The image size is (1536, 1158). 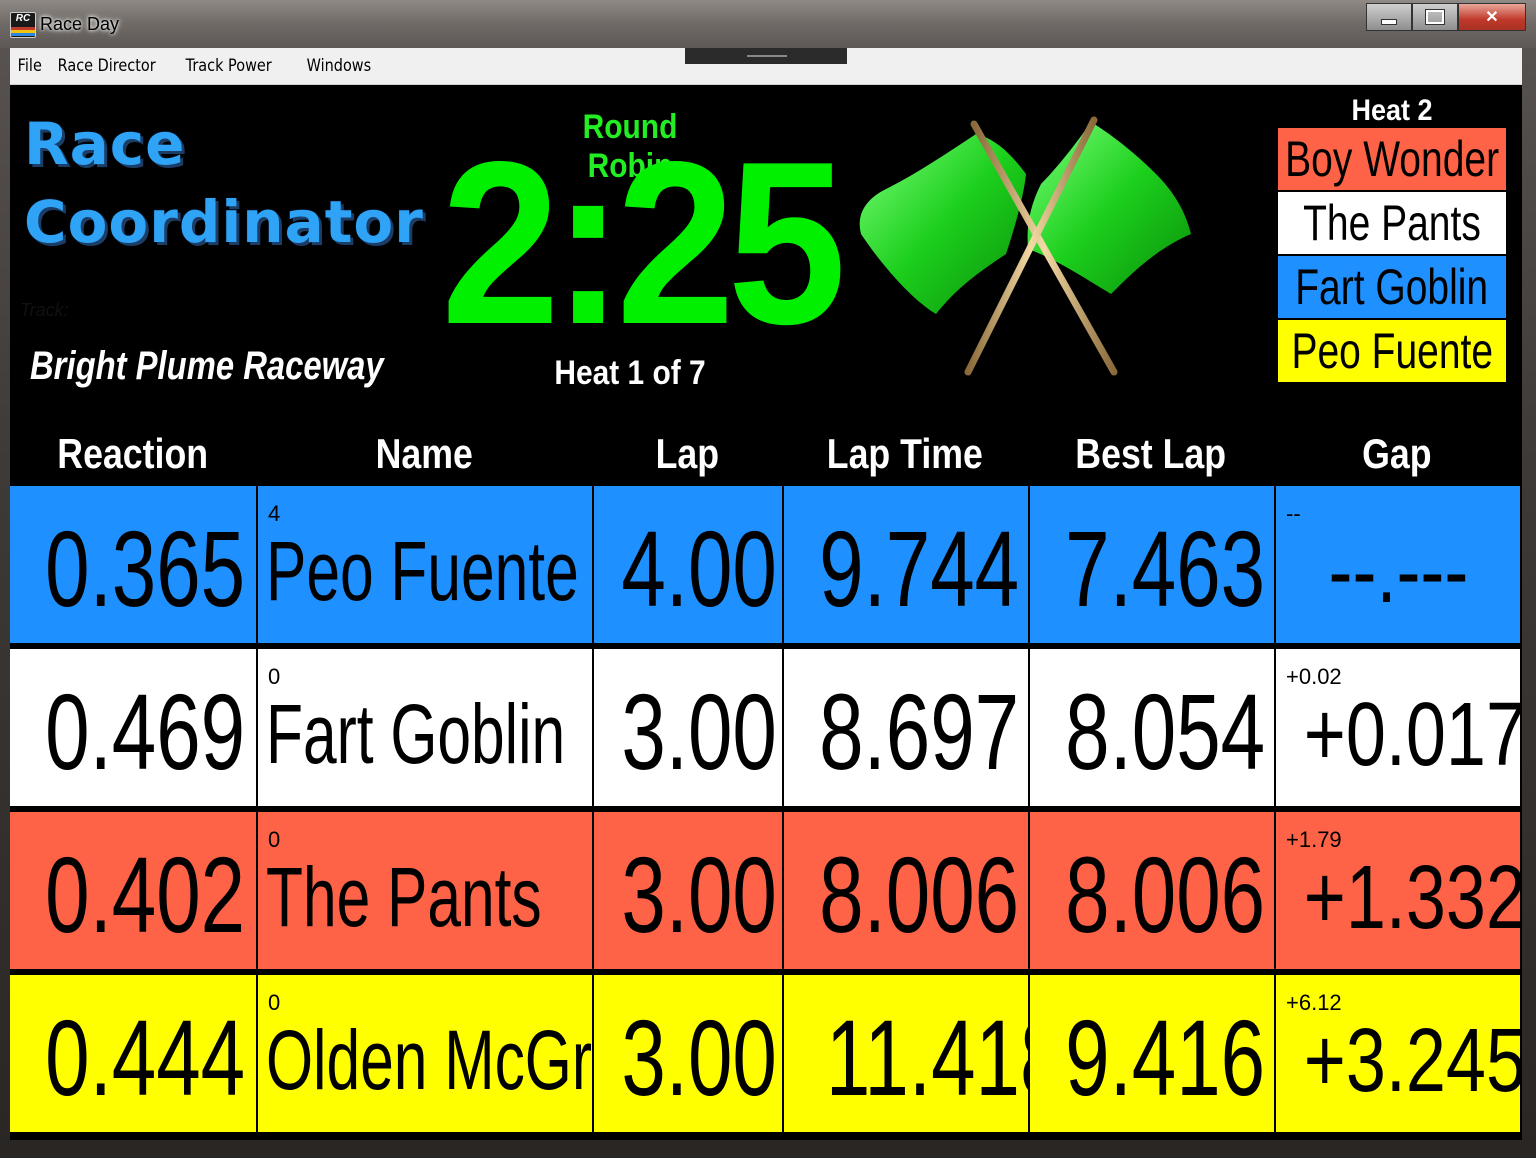 I want to click on standings-row: 0.365 4 Peo Fuente 4.00 9.744 7.463 -- --.---, so click(x=766, y=566).